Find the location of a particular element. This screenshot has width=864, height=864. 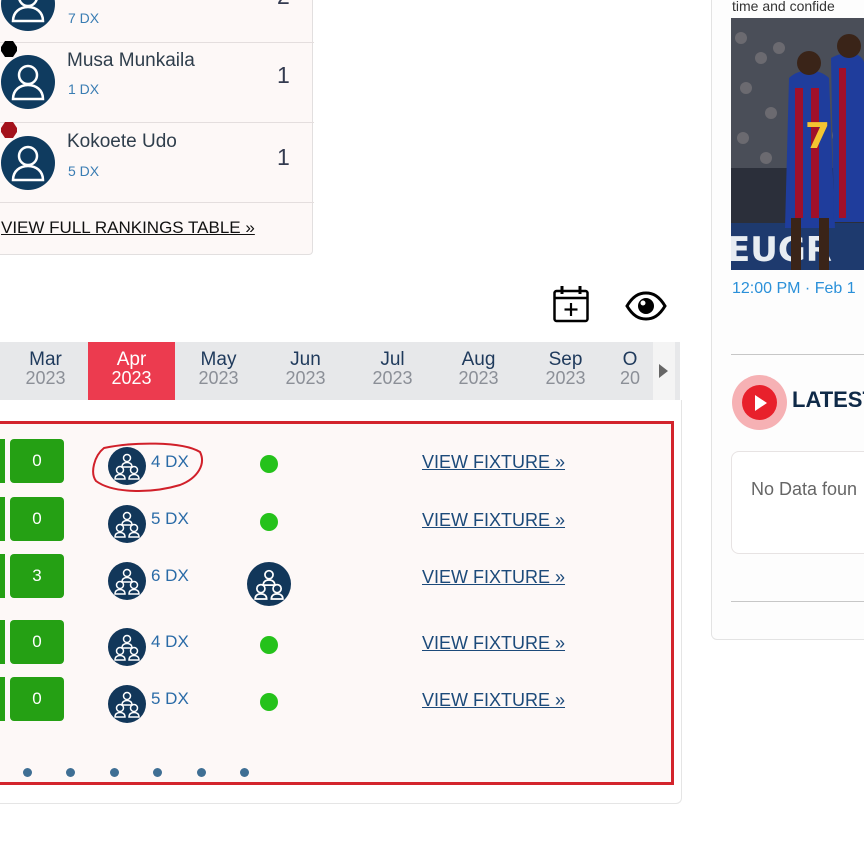

score-badge: 3 is located at coordinates (37, 576).